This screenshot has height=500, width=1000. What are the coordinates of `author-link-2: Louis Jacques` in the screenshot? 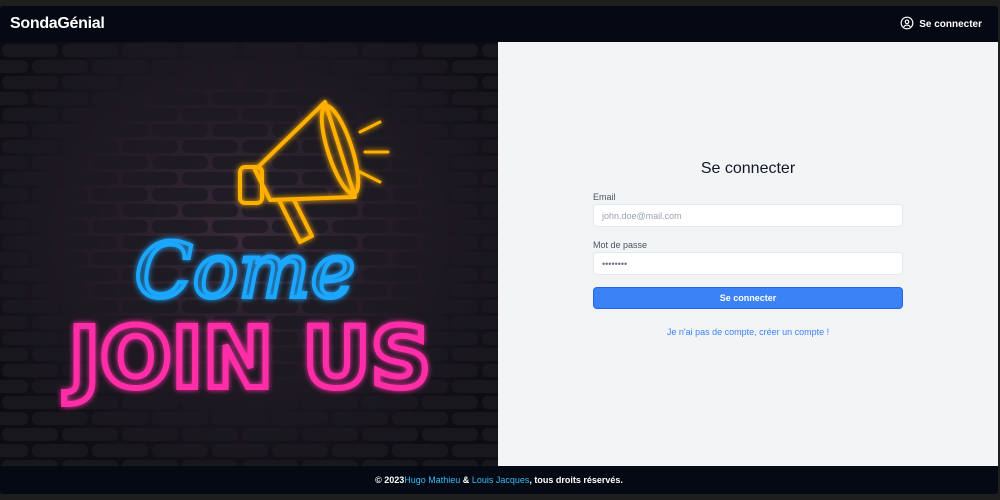 It's located at (501, 480).